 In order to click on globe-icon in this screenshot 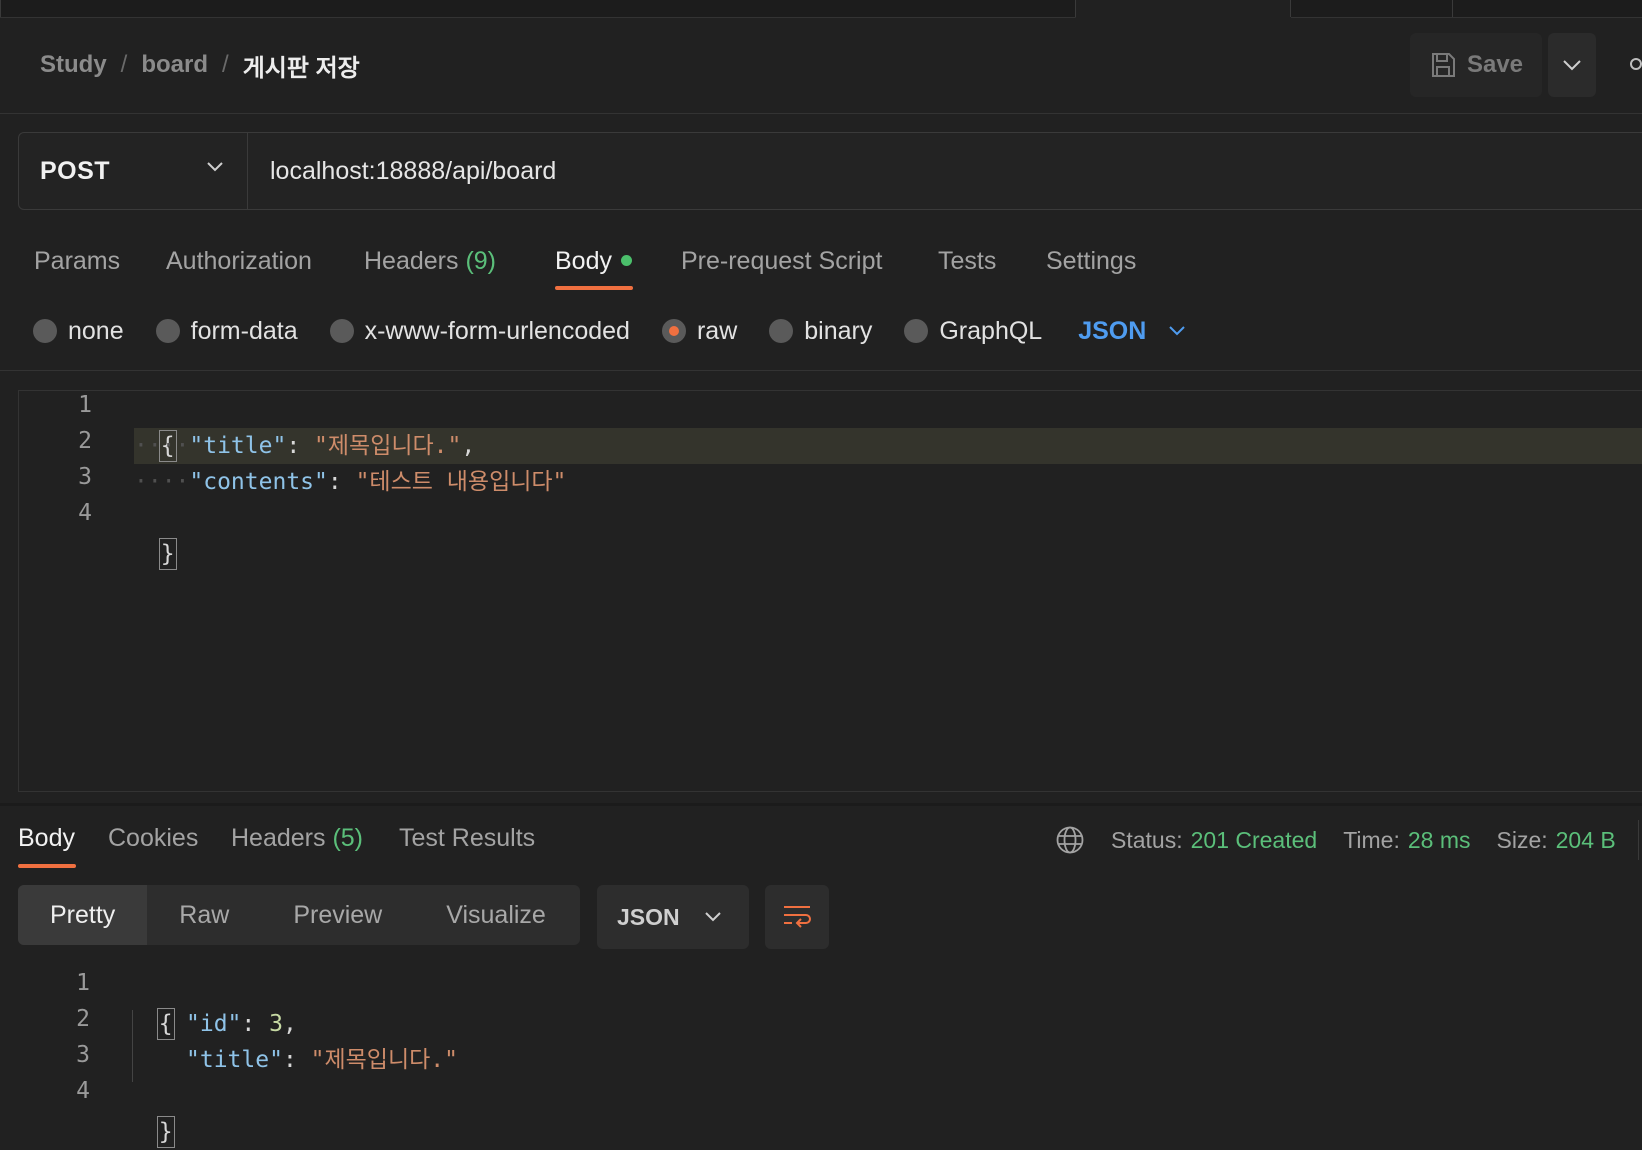, I will do `click(1070, 840)`.